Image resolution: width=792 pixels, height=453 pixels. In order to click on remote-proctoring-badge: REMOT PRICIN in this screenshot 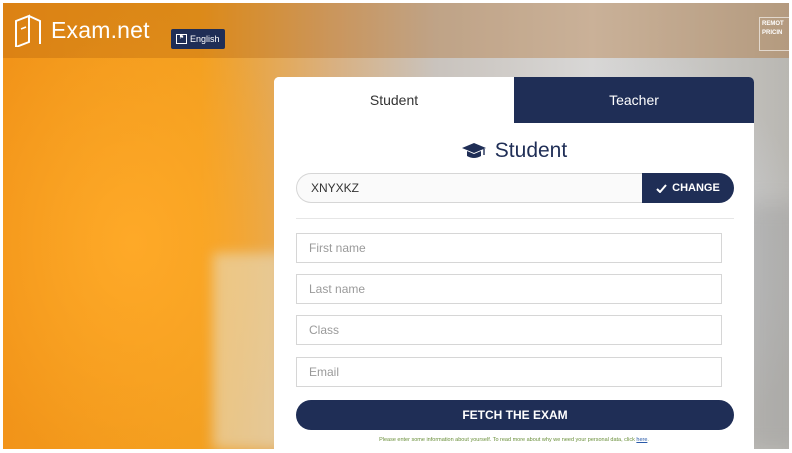, I will do `click(774, 34)`.